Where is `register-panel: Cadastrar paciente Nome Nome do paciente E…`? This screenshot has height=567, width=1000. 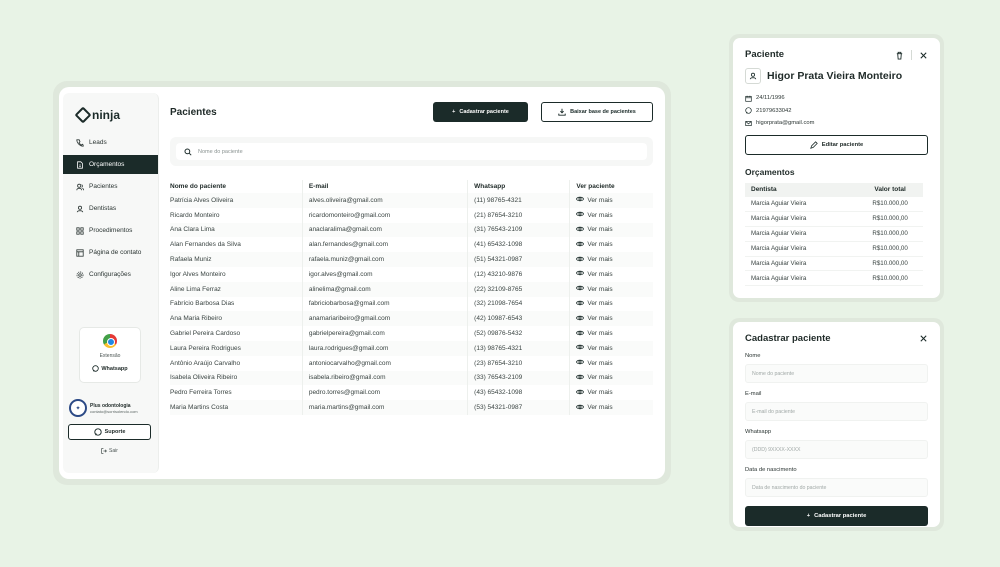 register-panel: Cadastrar paciente Nome Nome do paciente E… is located at coordinates (836, 424).